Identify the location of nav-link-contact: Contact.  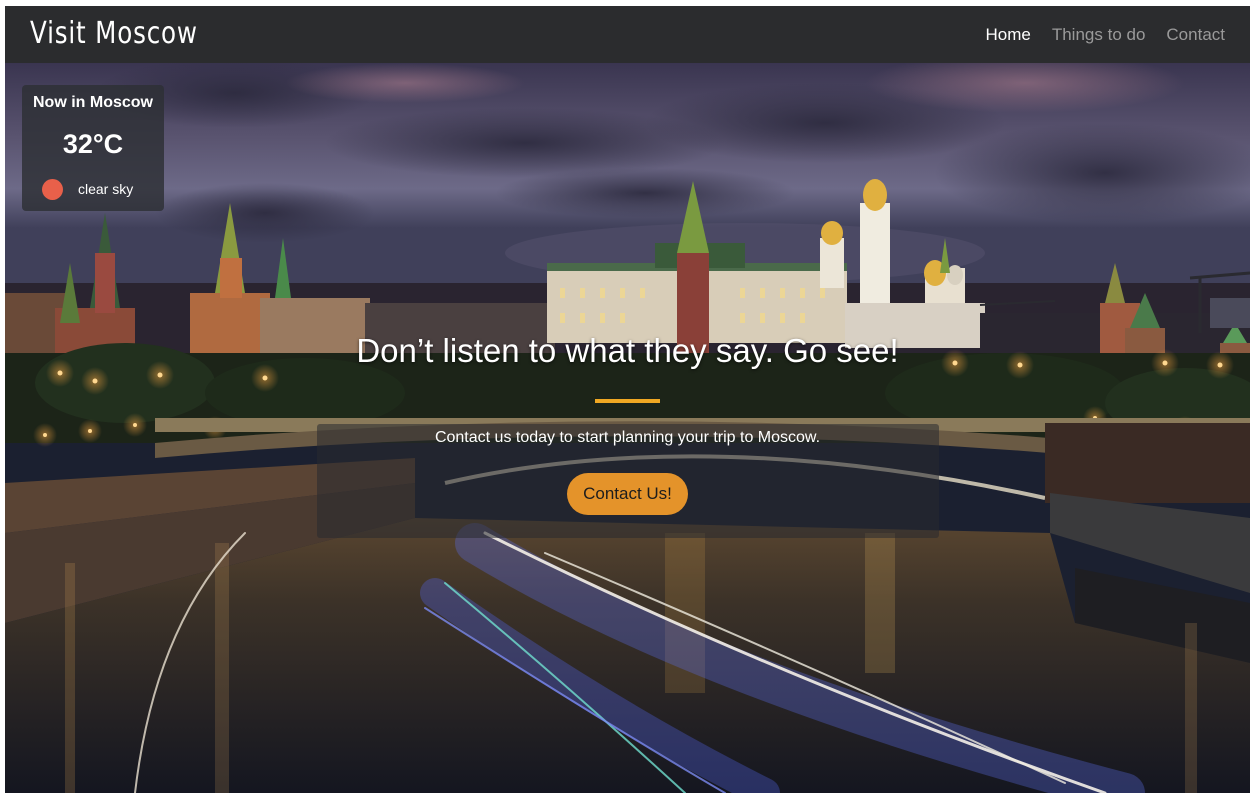
(1195, 35).